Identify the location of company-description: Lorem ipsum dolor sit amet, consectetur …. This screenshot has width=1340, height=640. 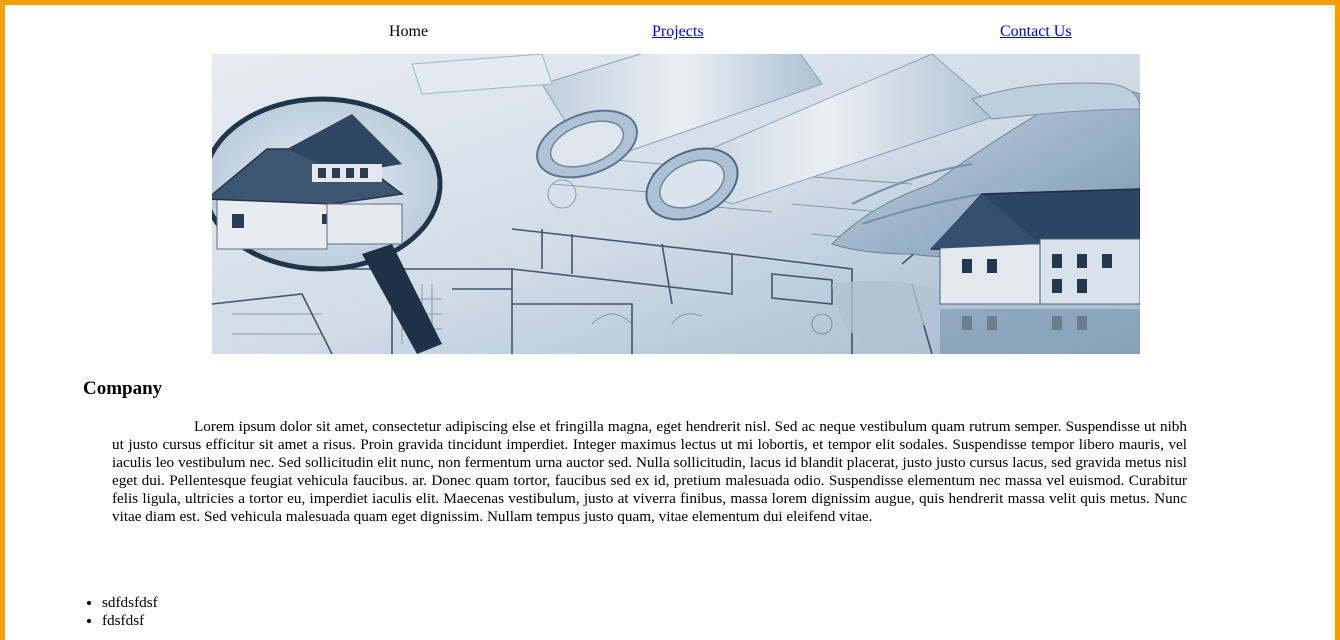
(649, 471).